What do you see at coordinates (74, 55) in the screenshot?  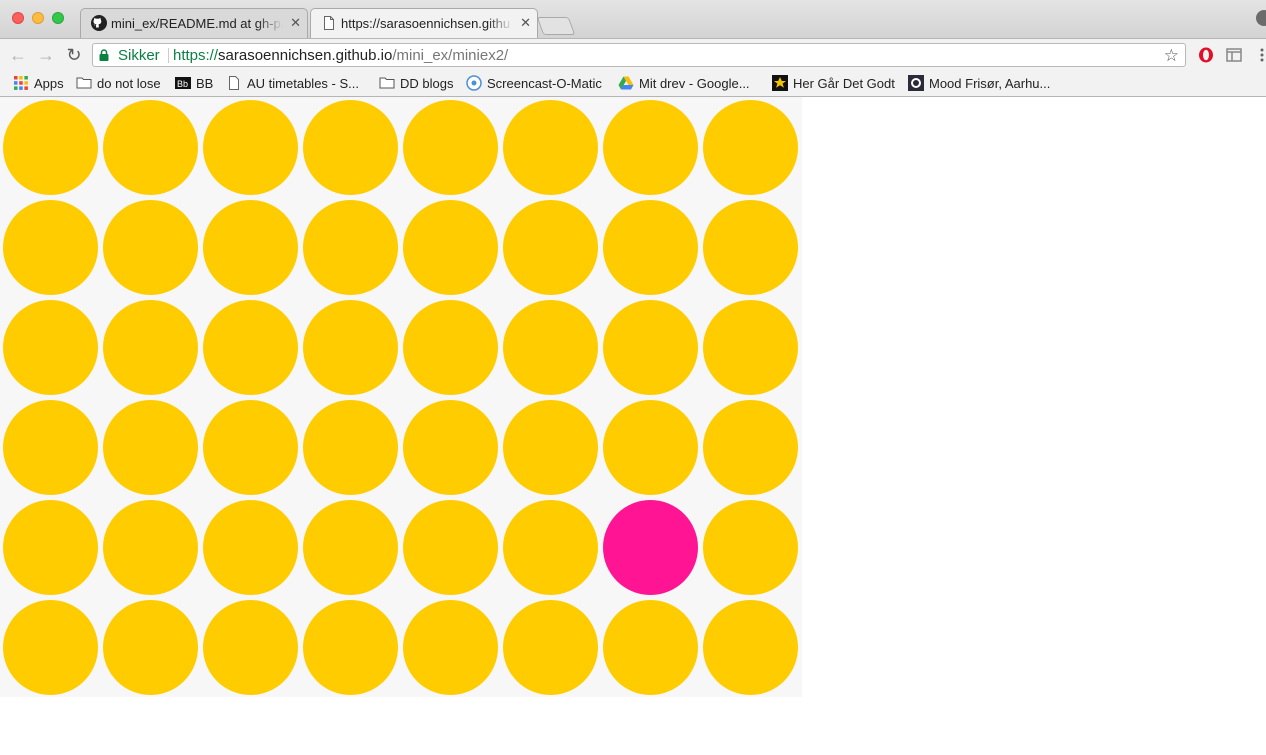 I see `reload-icon: ↻` at bounding box center [74, 55].